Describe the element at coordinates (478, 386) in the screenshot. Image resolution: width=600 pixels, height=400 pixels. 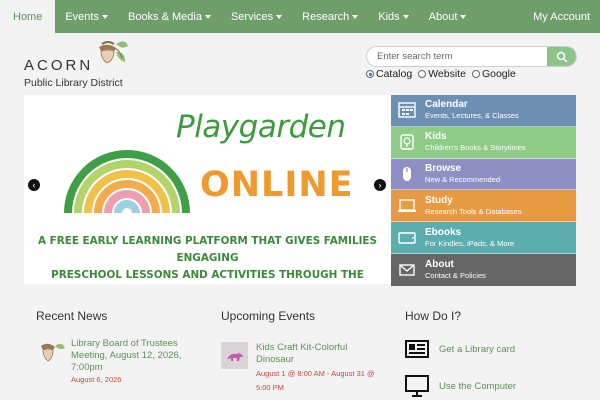
I see `howdo-computer-label: Use the Computer` at that location.